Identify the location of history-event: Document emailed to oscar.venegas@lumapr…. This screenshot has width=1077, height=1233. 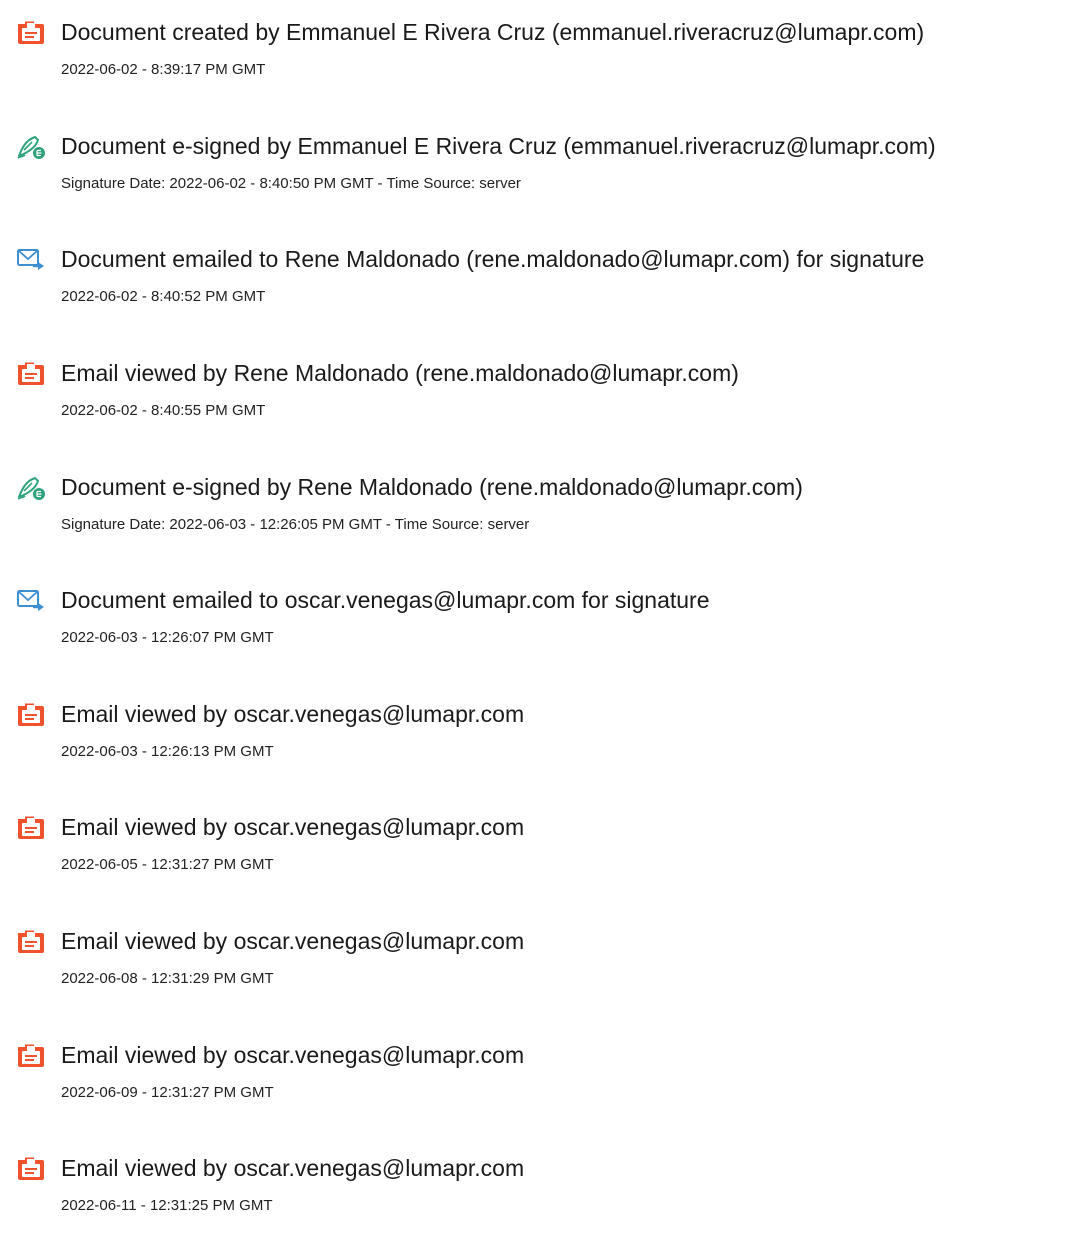
(538, 625).